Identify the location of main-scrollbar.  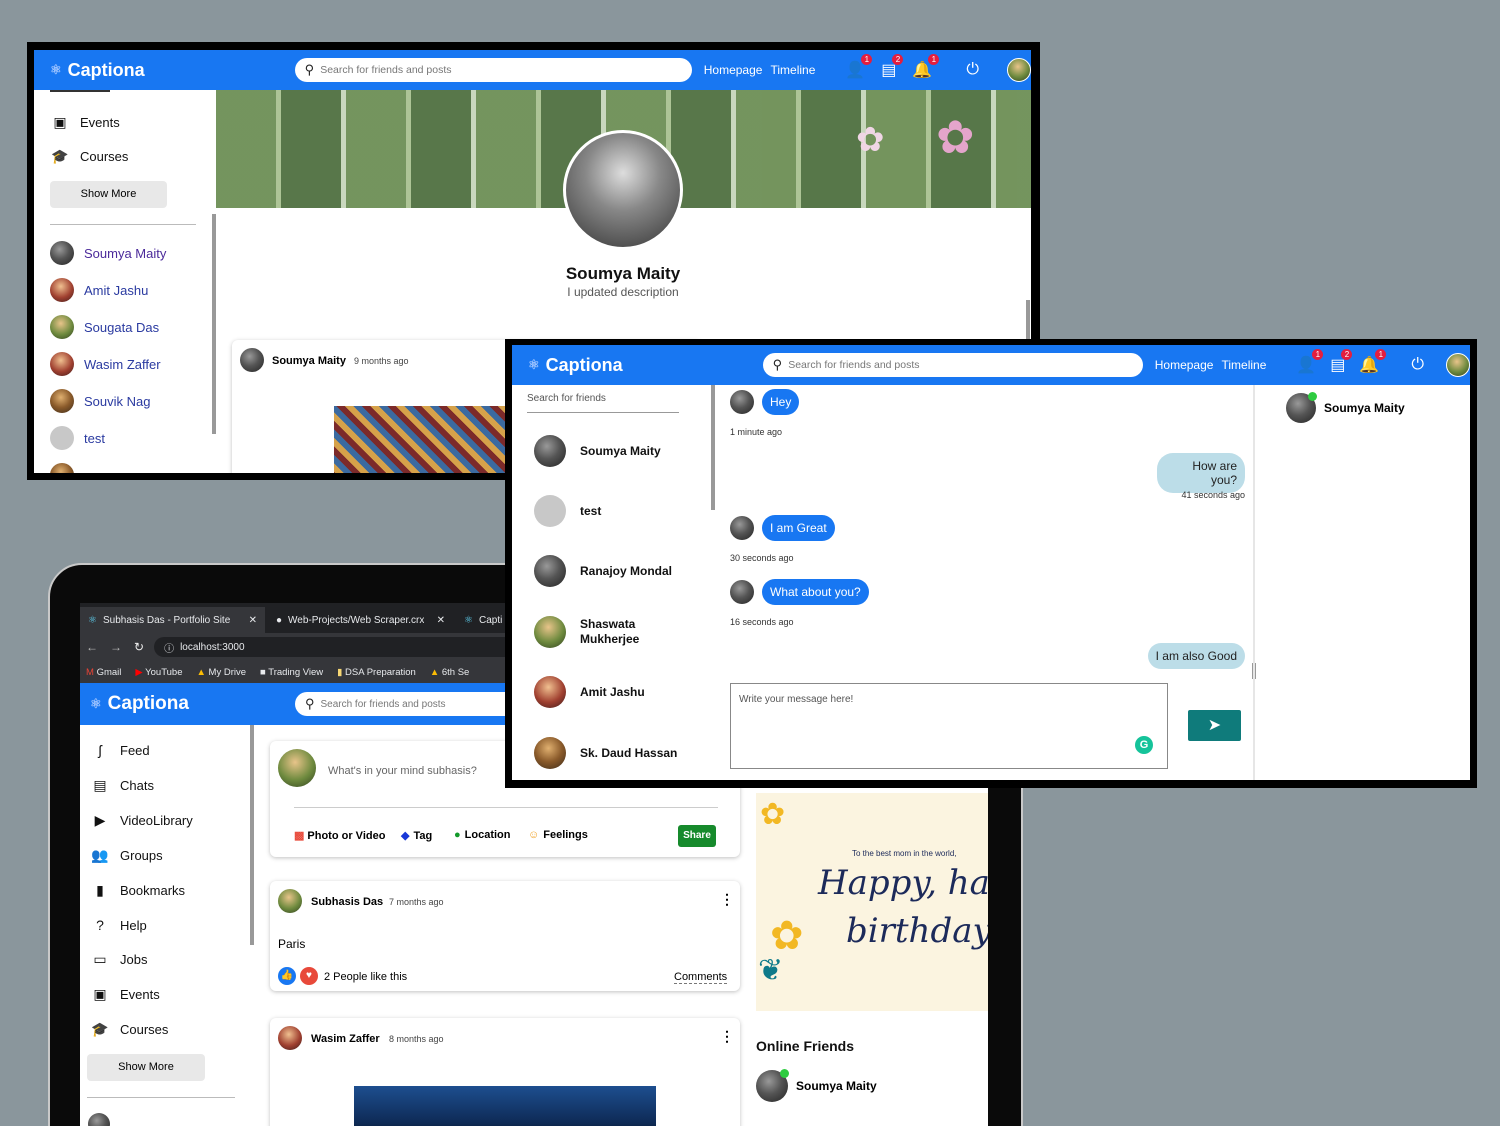
(1028, 320).